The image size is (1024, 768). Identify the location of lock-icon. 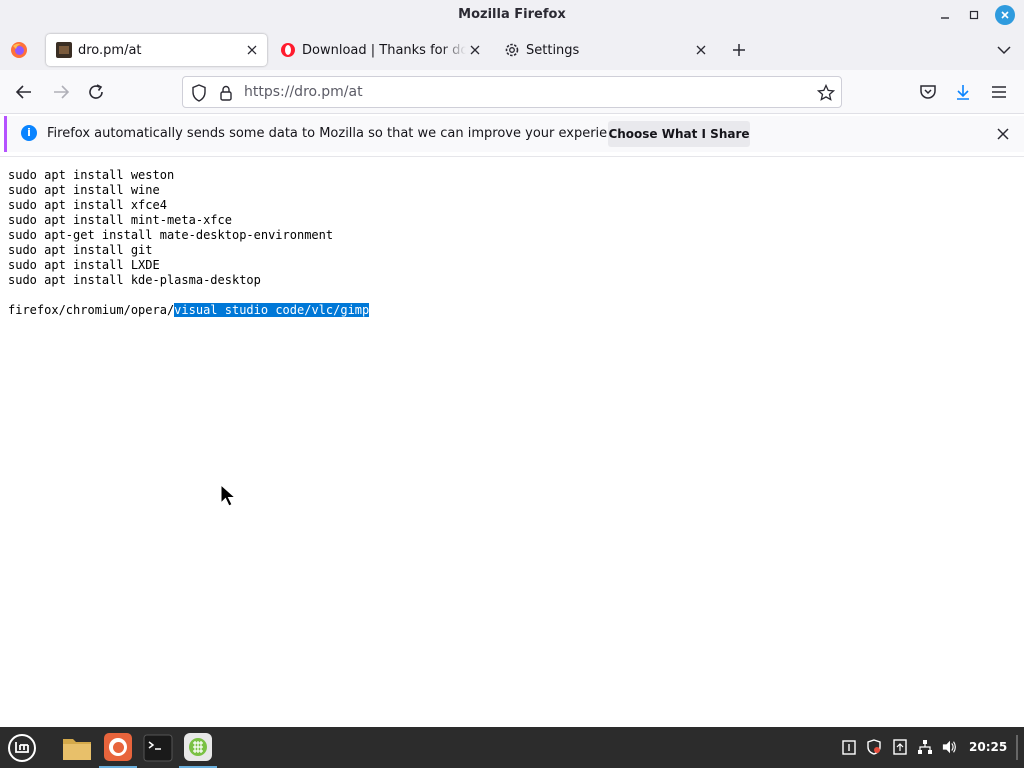
(226, 93).